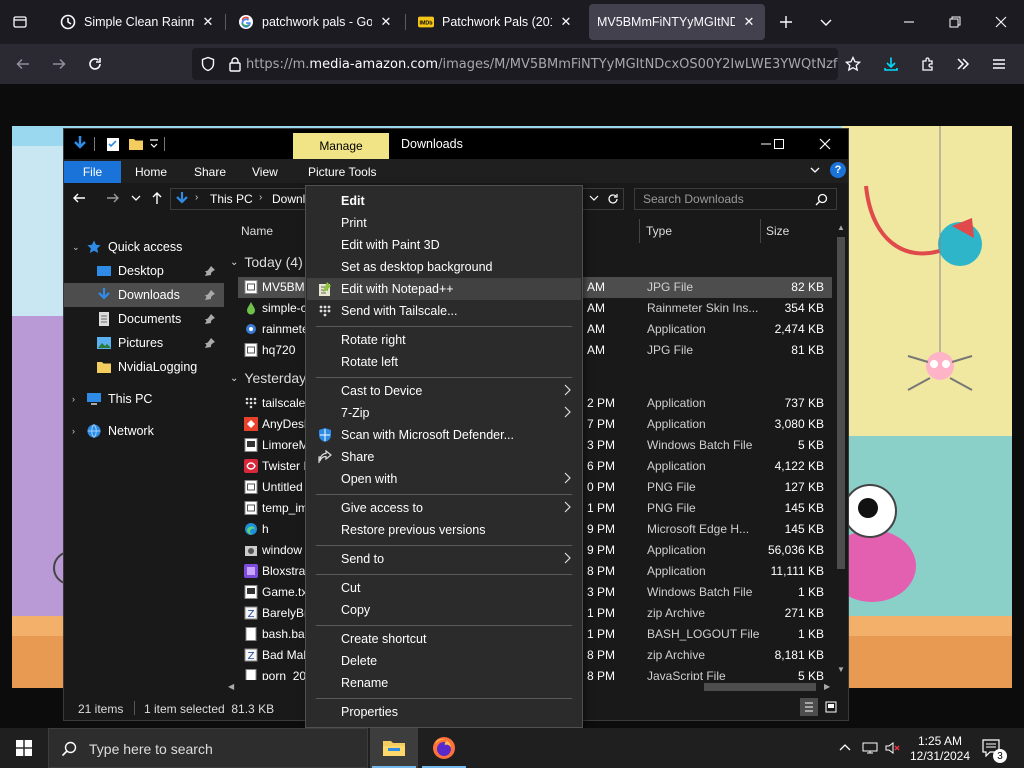 This screenshot has height=768, width=1024. I want to click on forward-button, so click(59, 64).